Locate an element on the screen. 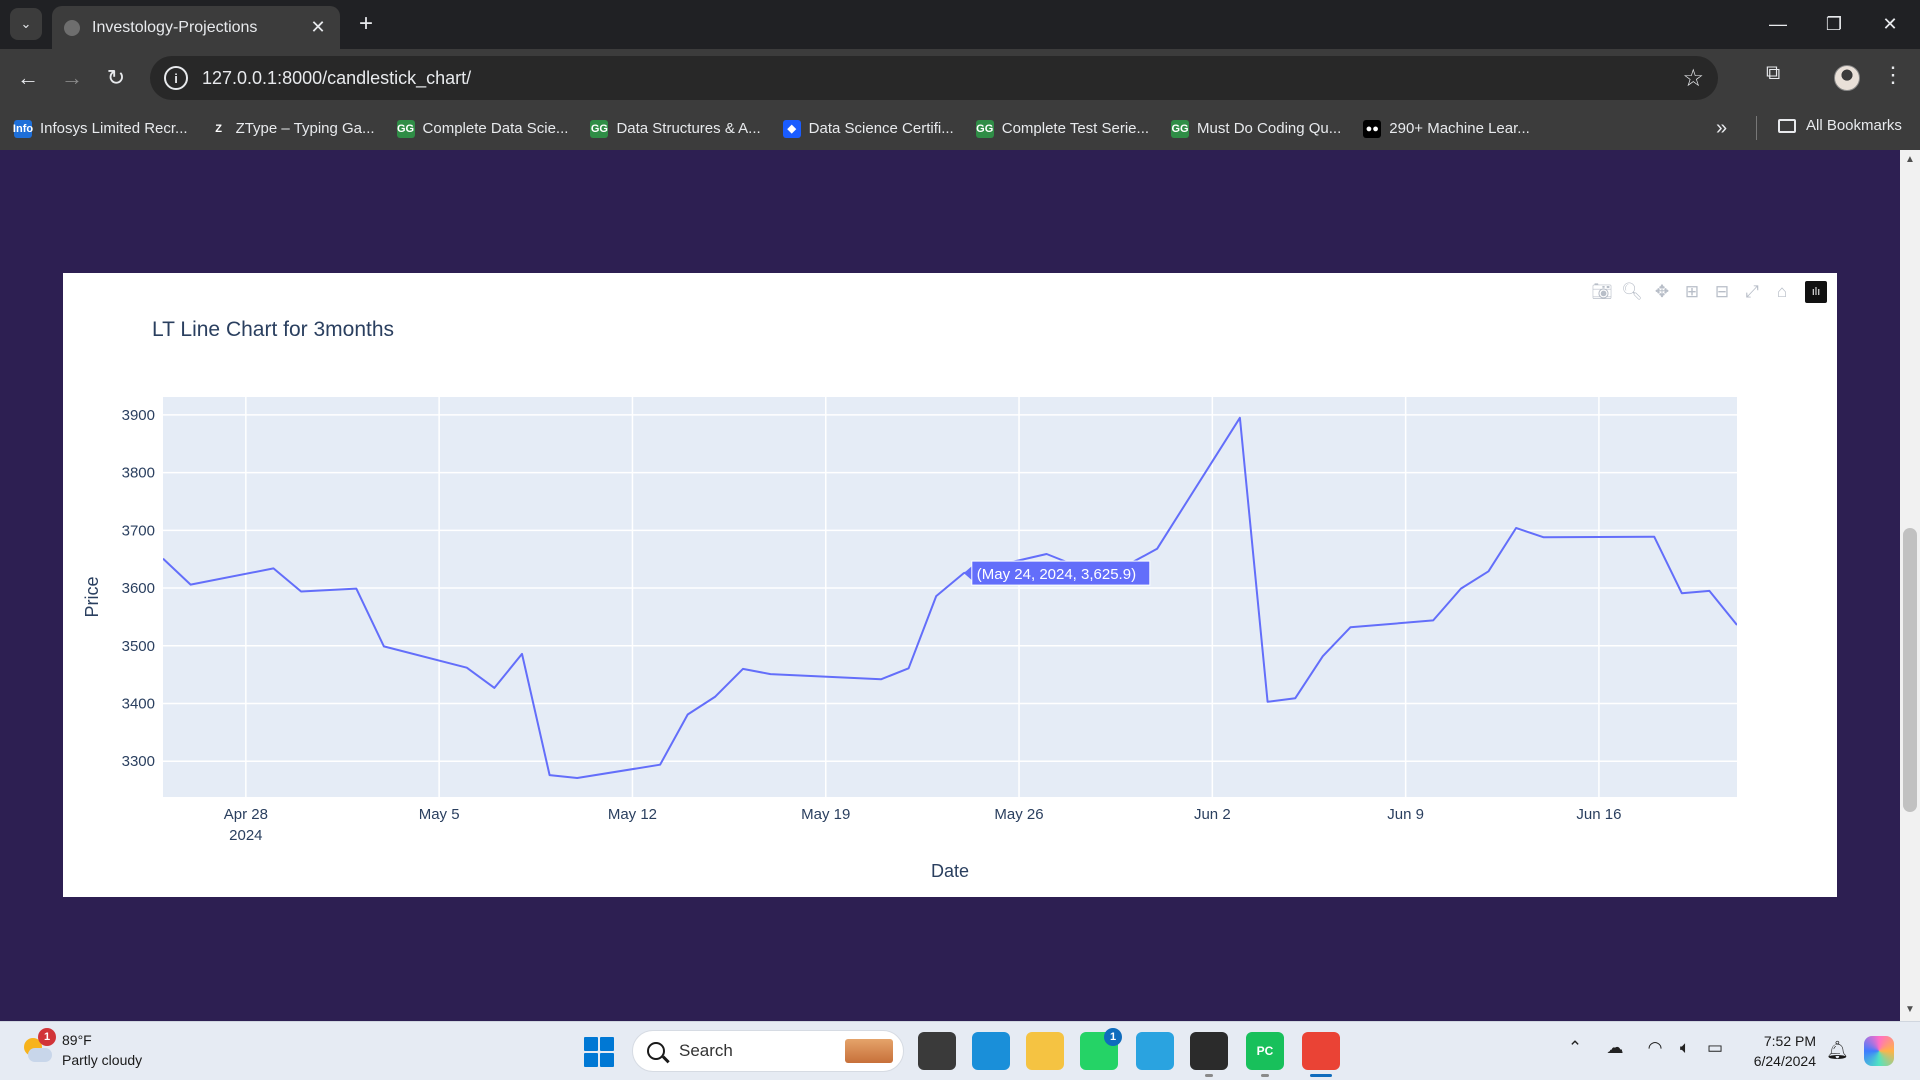  x-tick-label: Apr 28 is located at coordinates (246, 814).